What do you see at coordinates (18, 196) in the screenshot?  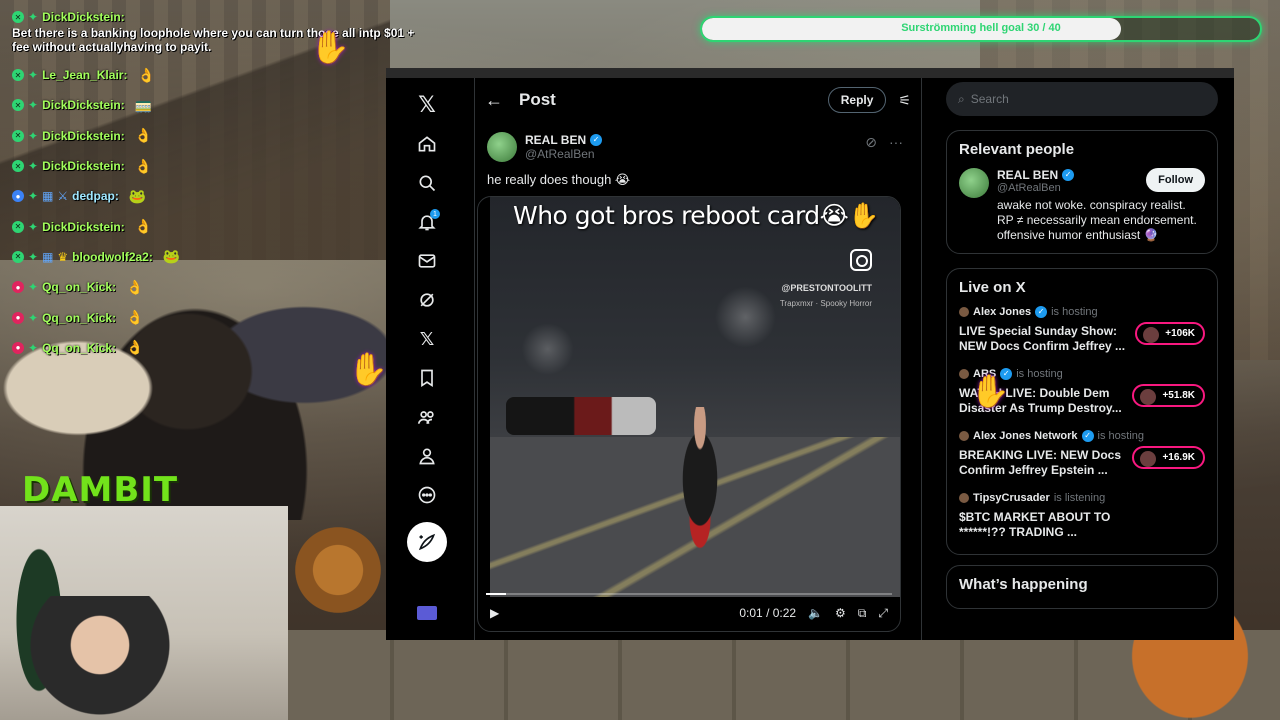 I see `badge-icon: ●` at bounding box center [18, 196].